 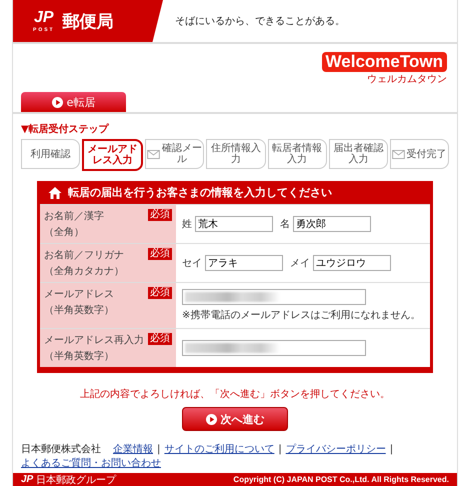 What do you see at coordinates (302, 315) in the screenshot?
I see `field-note: ※携帯電話のメールアドレスはご利用になれません。` at bounding box center [302, 315].